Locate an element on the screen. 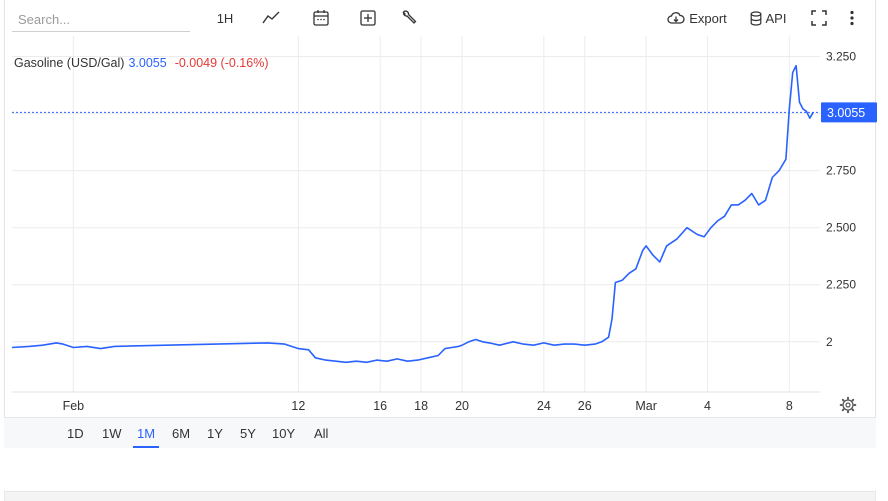  y-tick-label: 2.250 is located at coordinates (841, 285).